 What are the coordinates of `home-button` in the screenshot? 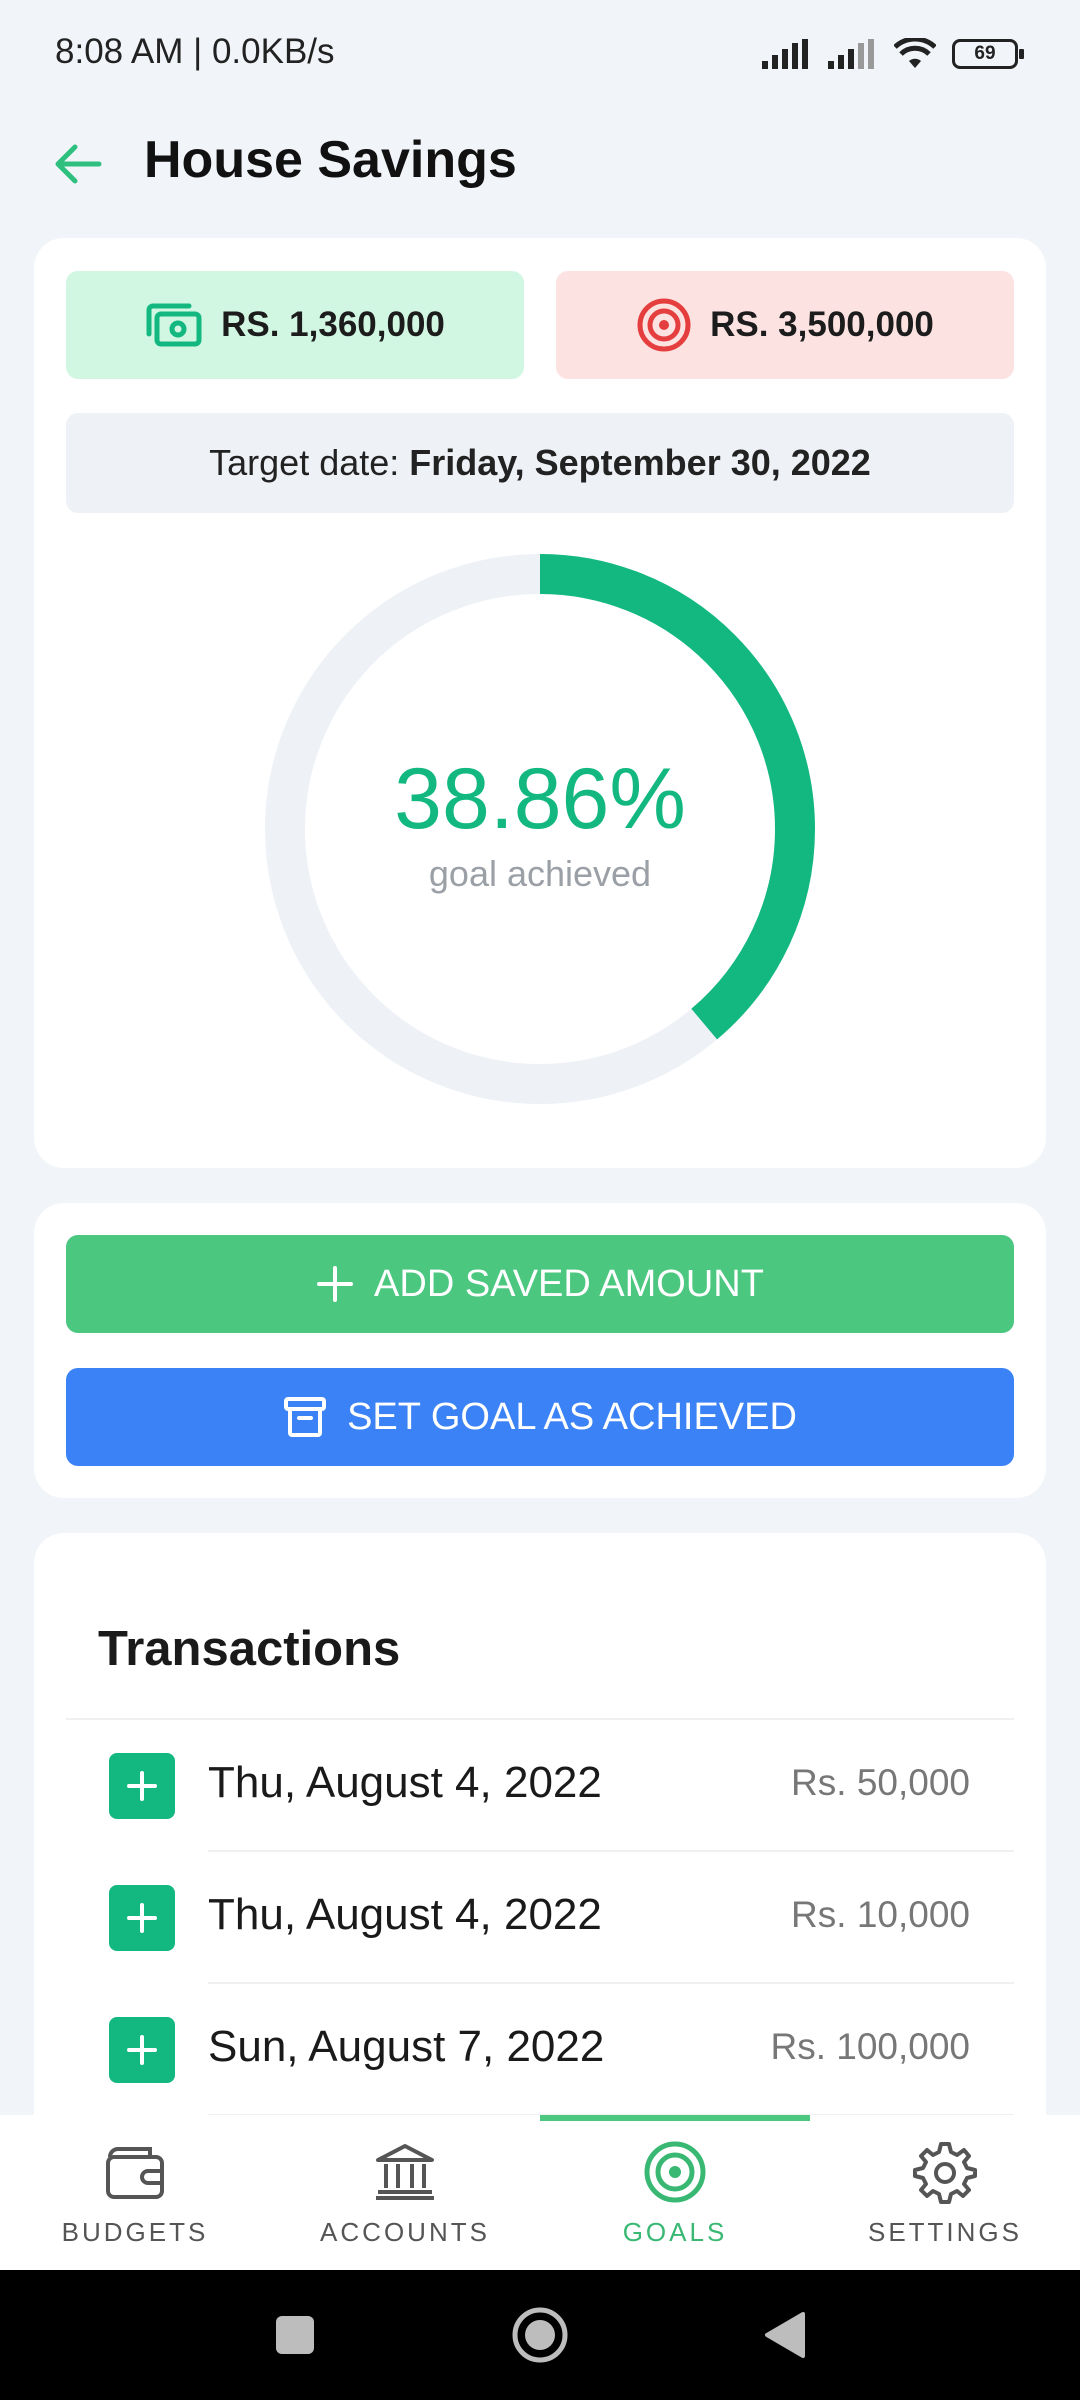 It's located at (540, 2335).